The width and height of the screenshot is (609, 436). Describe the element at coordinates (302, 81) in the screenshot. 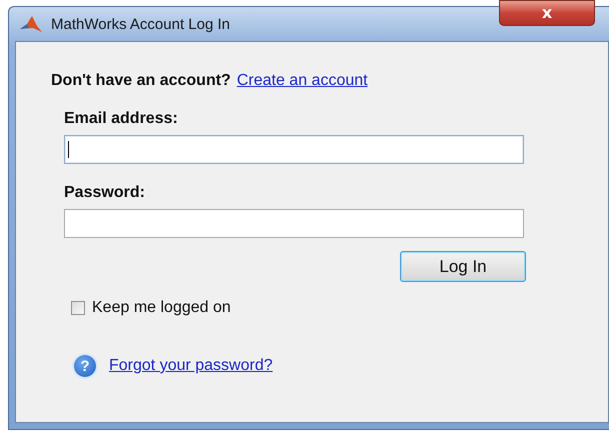

I see `create-account-link: Create an account` at that location.